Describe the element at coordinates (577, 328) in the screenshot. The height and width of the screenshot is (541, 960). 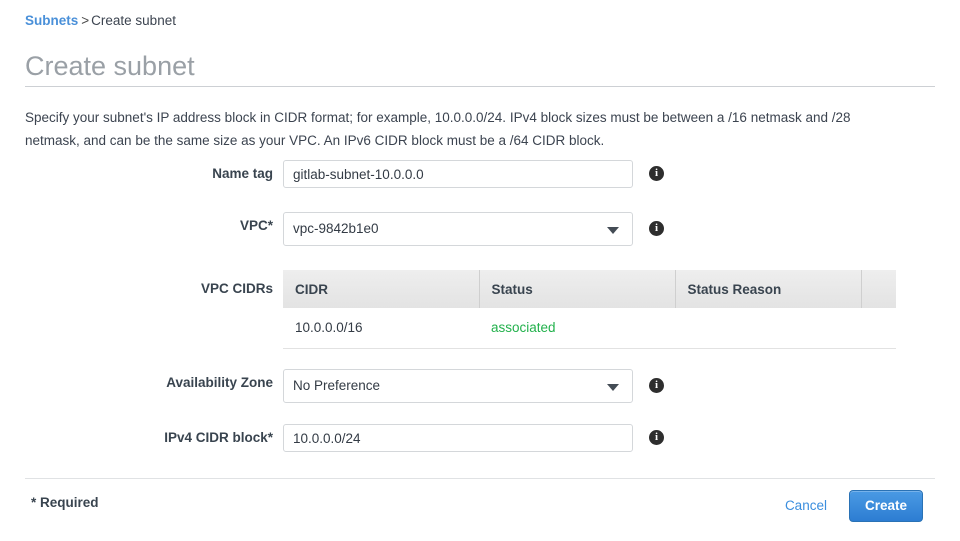
I see `cell-status: associated` at that location.